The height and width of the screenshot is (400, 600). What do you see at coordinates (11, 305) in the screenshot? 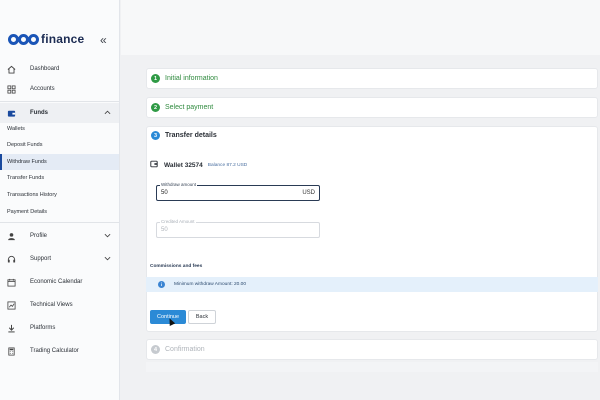
I see `chart-icon` at bounding box center [11, 305].